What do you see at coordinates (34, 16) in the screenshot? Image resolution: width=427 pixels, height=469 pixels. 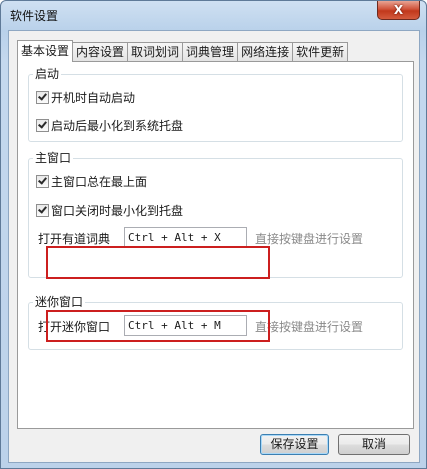 I see `window-title: 软件设置` at bounding box center [34, 16].